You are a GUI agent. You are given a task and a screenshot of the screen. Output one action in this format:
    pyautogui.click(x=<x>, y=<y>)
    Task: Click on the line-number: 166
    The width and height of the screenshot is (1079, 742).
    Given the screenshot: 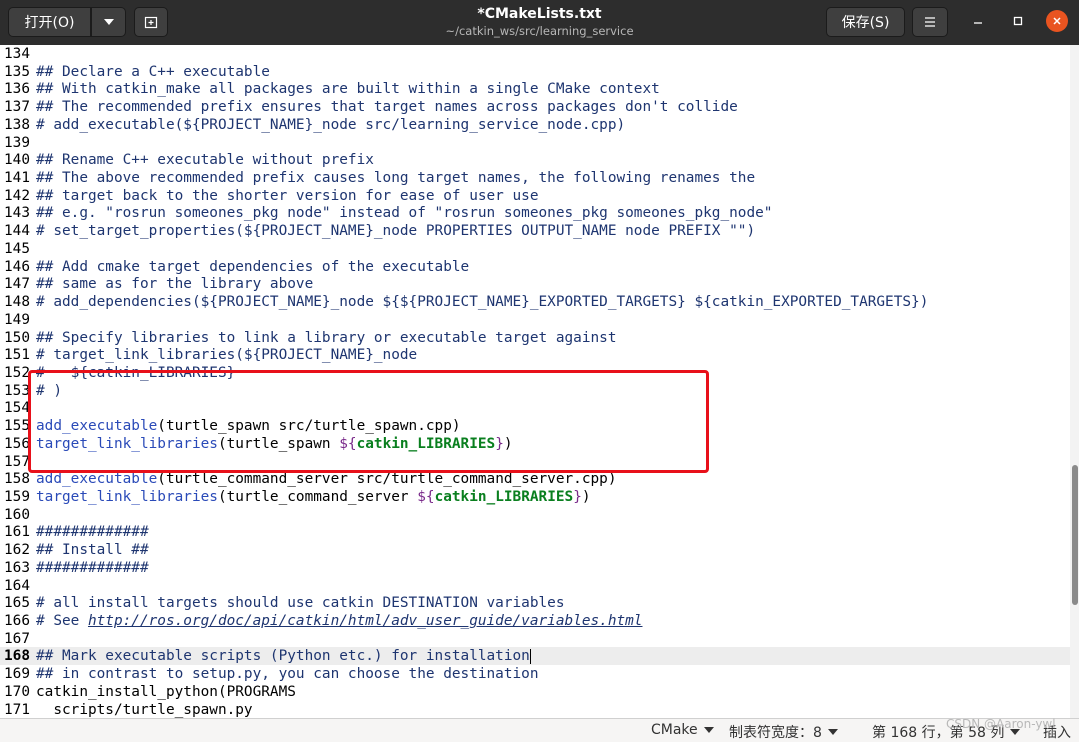 What is the action you would take?
    pyautogui.click(x=17, y=621)
    